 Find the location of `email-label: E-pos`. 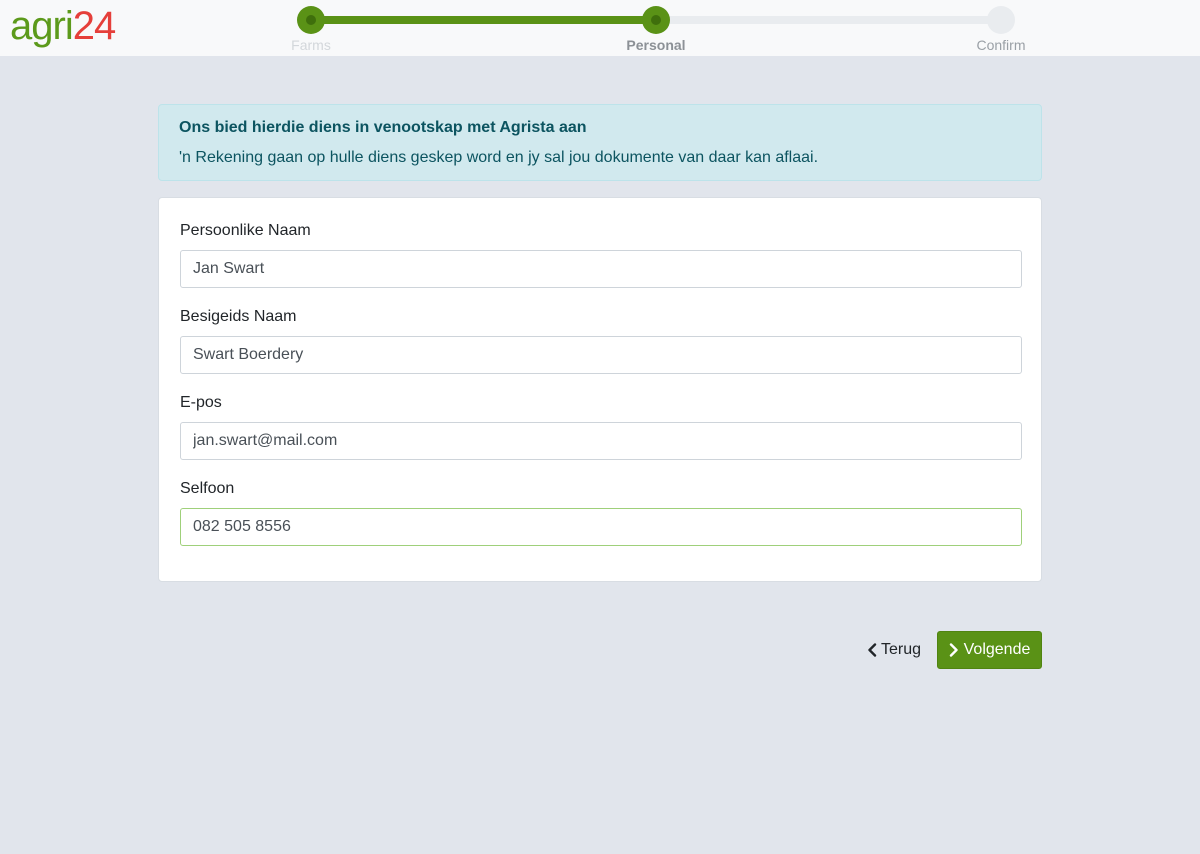

email-label: E-pos is located at coordinates (201, 402).